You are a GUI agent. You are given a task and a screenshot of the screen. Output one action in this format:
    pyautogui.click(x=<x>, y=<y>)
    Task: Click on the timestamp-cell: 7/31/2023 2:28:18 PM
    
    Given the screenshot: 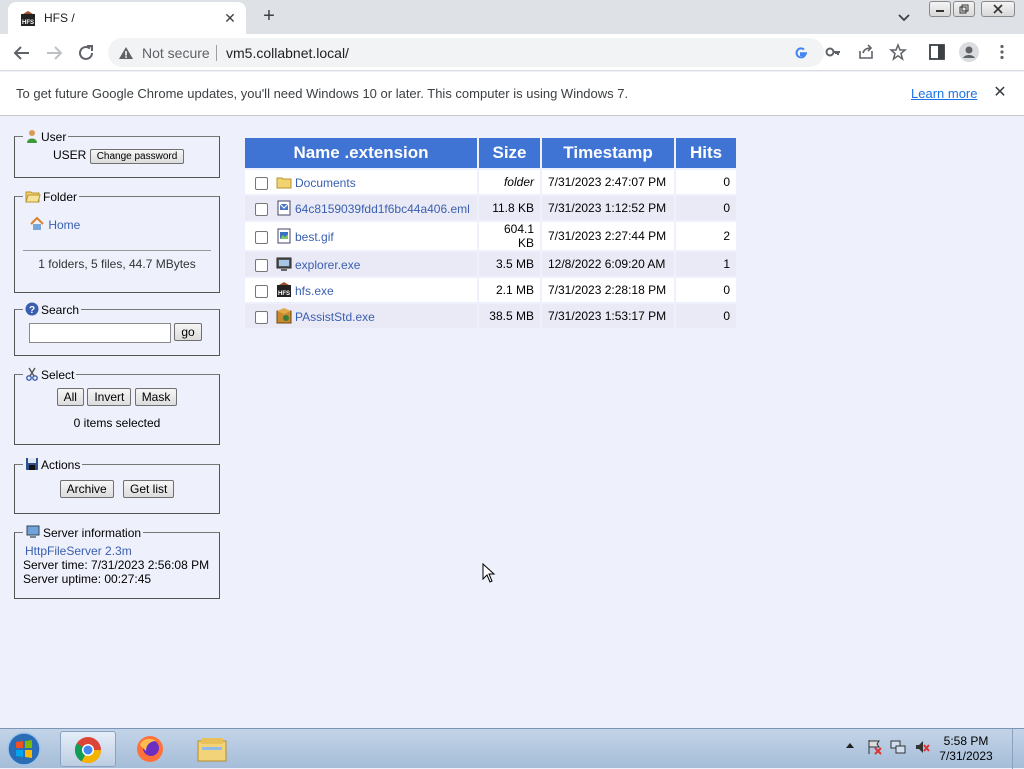 What is the action you would take?
    pyautogui.click(x=608, y=290)
    